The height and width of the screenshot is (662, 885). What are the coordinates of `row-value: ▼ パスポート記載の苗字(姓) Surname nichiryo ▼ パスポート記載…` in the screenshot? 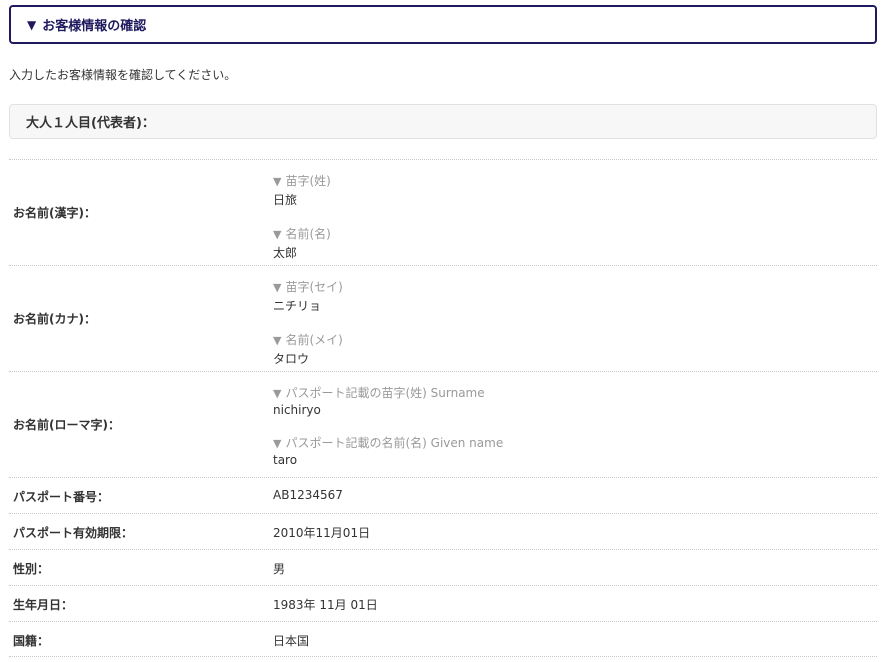 It's located at (388, 425).